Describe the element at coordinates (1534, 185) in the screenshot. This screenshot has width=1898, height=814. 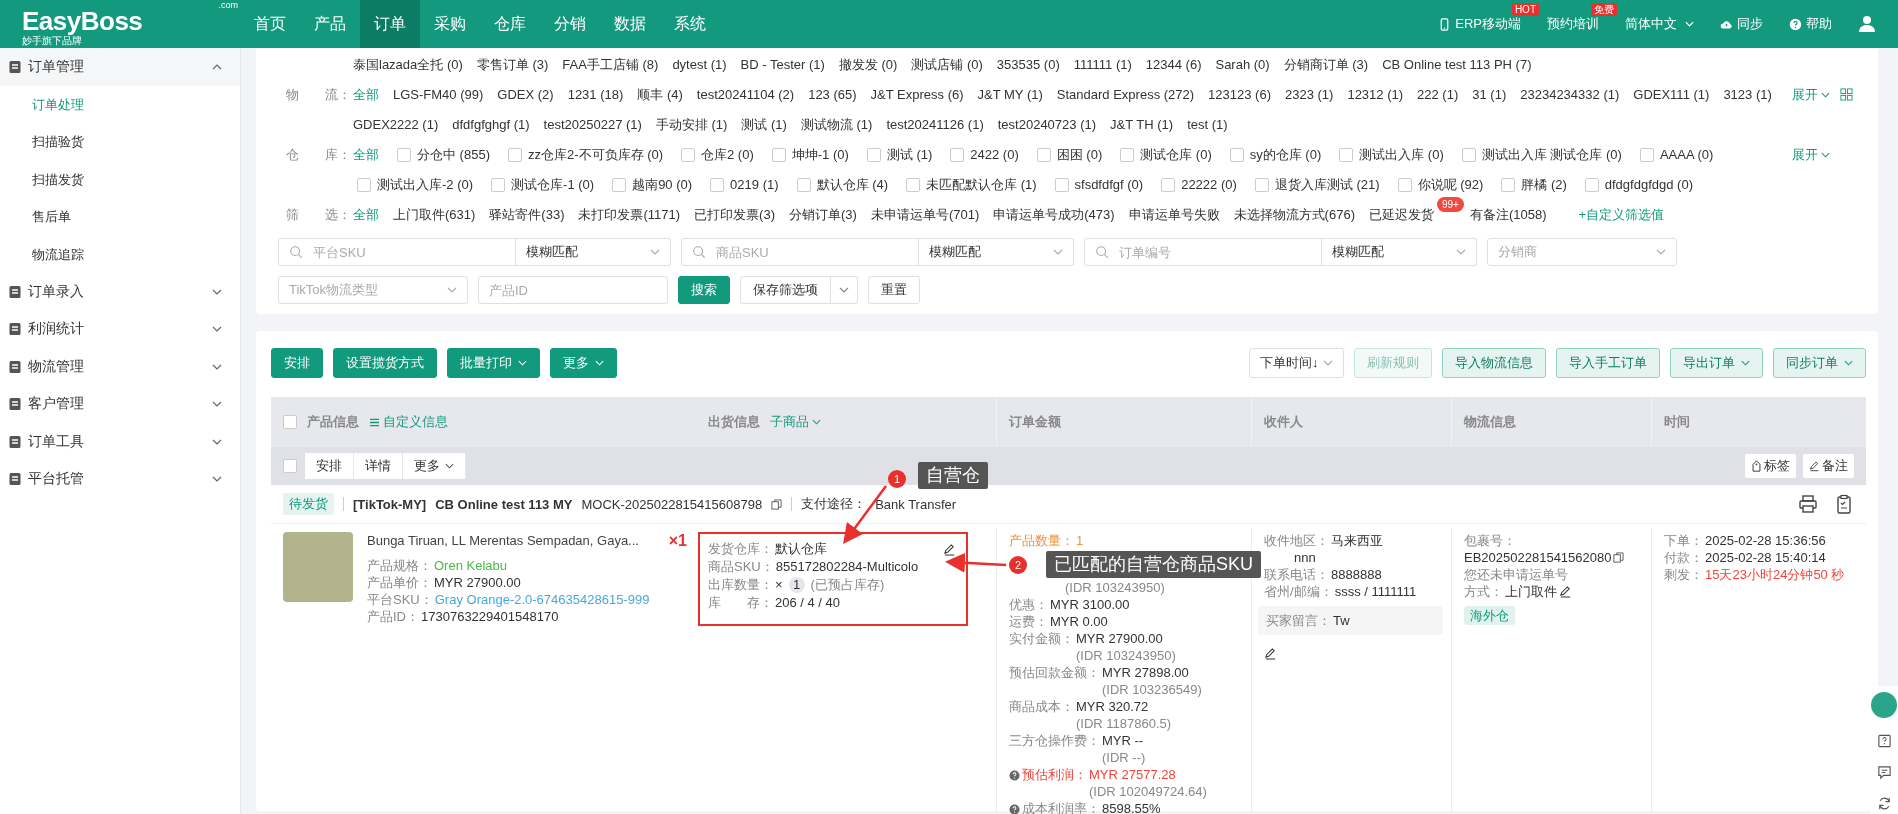
I see `checkbox-option: 胖橘 (2)` at that location.